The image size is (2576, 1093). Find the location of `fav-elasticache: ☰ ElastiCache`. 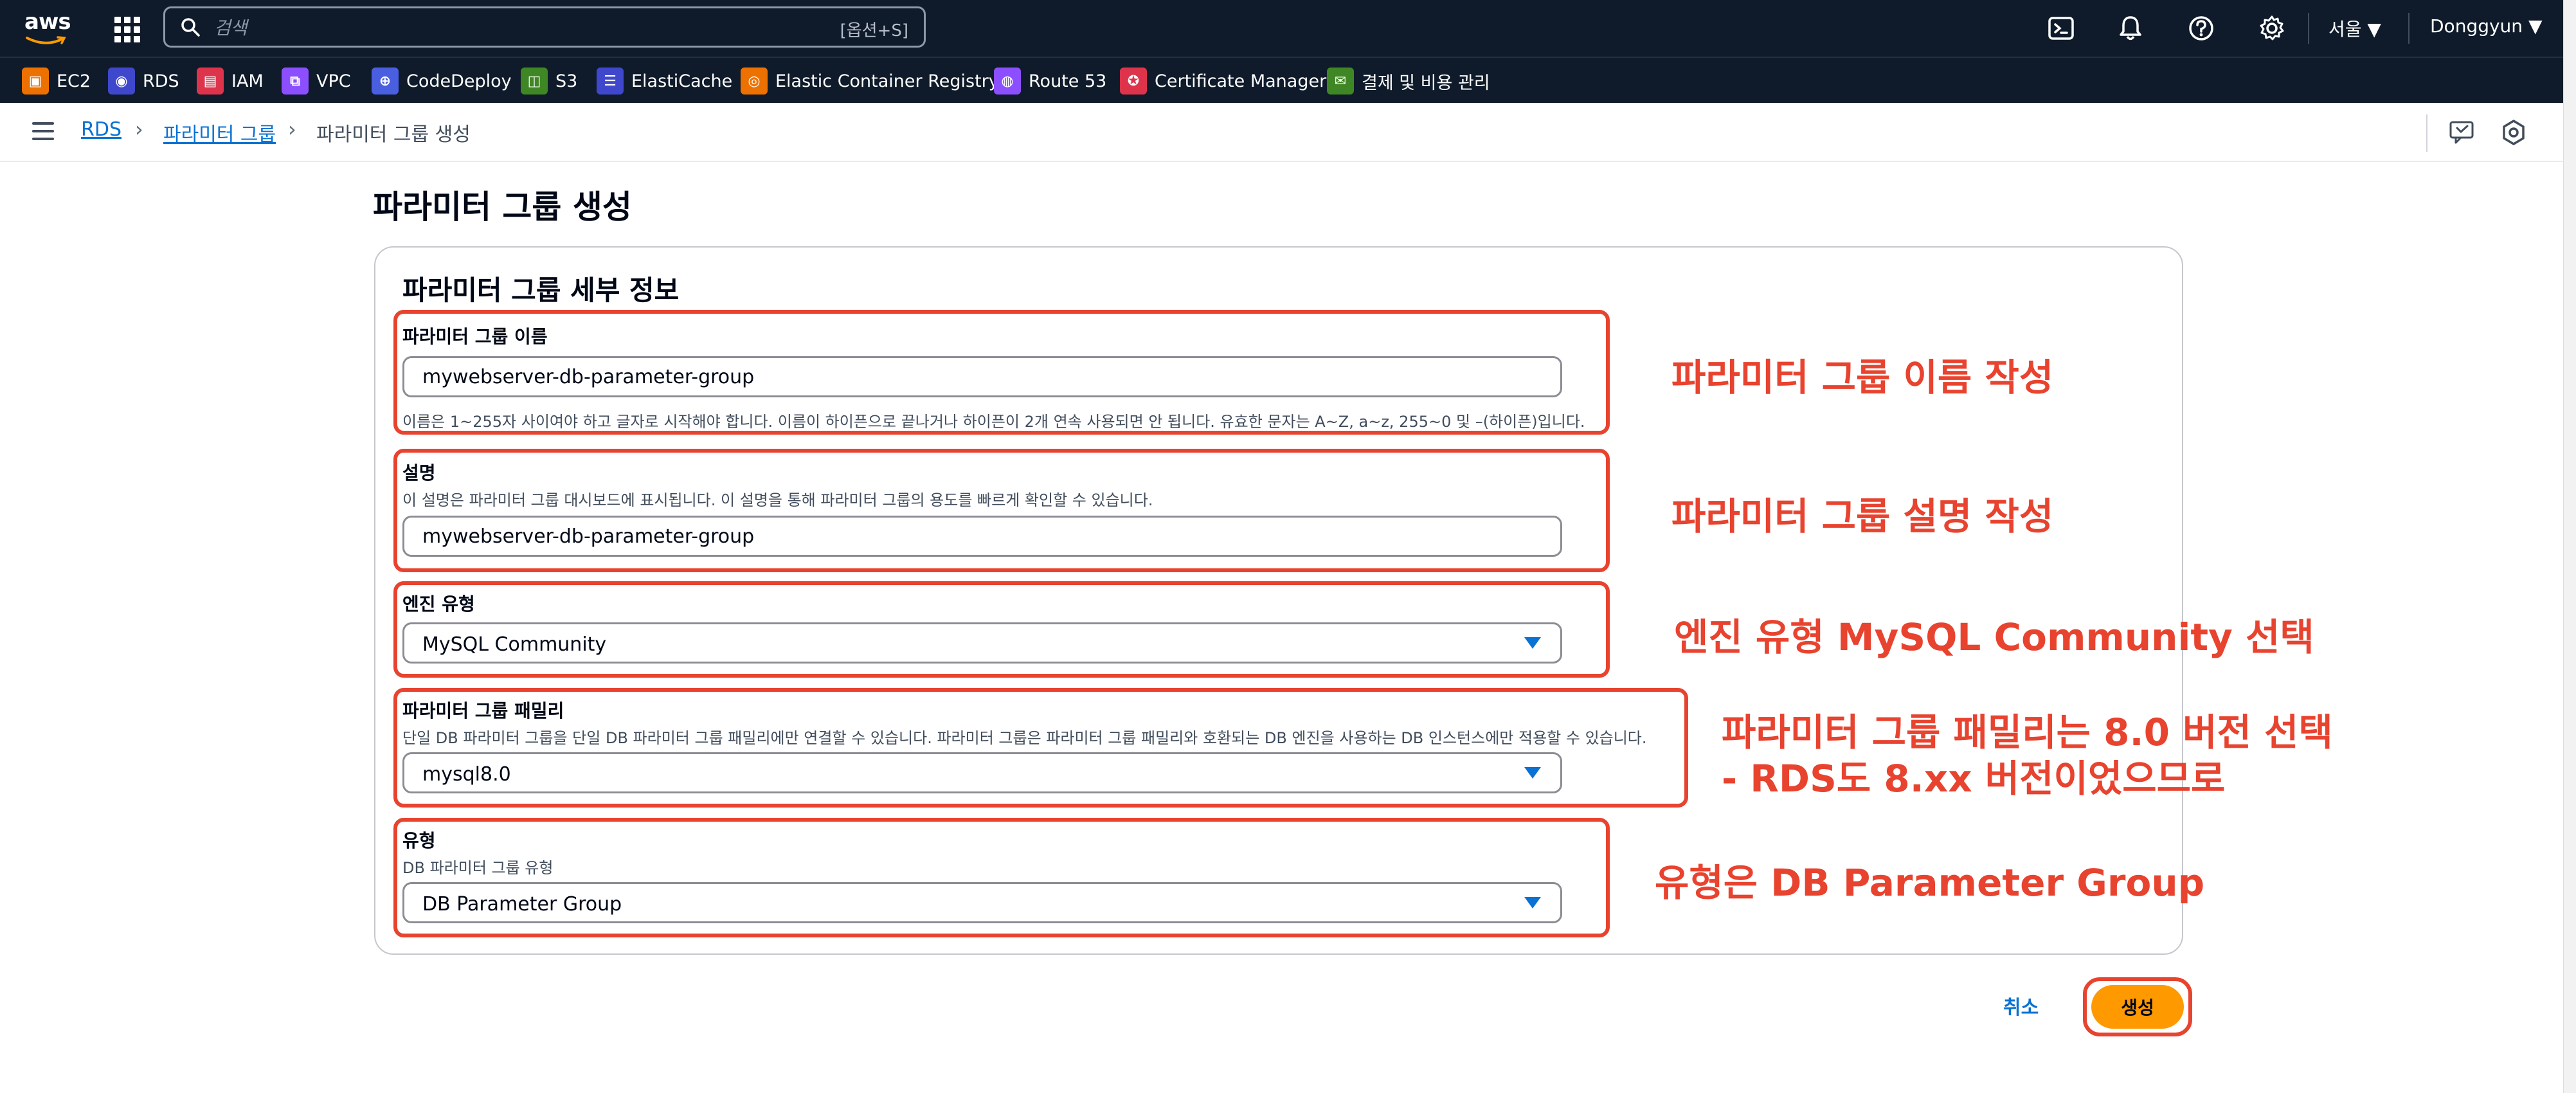

fav-elasticache: ☰ ElastiCache is located at coordinates (664, 81).